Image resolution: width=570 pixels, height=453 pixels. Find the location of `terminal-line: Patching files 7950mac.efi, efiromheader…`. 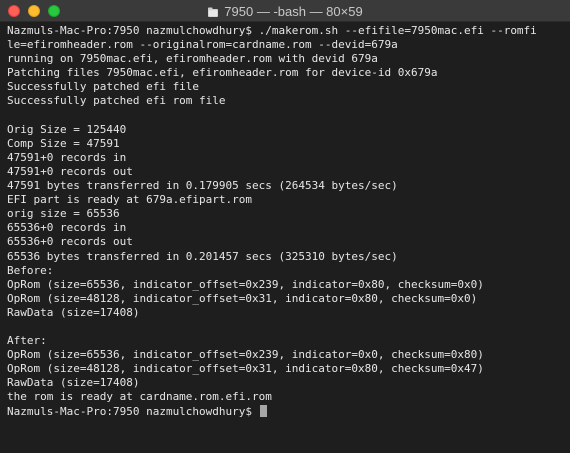

terminal-line: Patching files 7950mac.efi, efiromheader… is located at coordinates (222, 73).